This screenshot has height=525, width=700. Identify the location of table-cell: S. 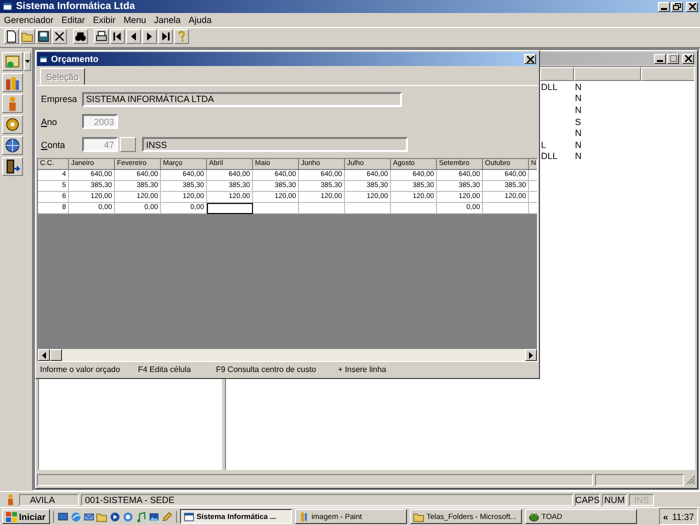
(578, 121).